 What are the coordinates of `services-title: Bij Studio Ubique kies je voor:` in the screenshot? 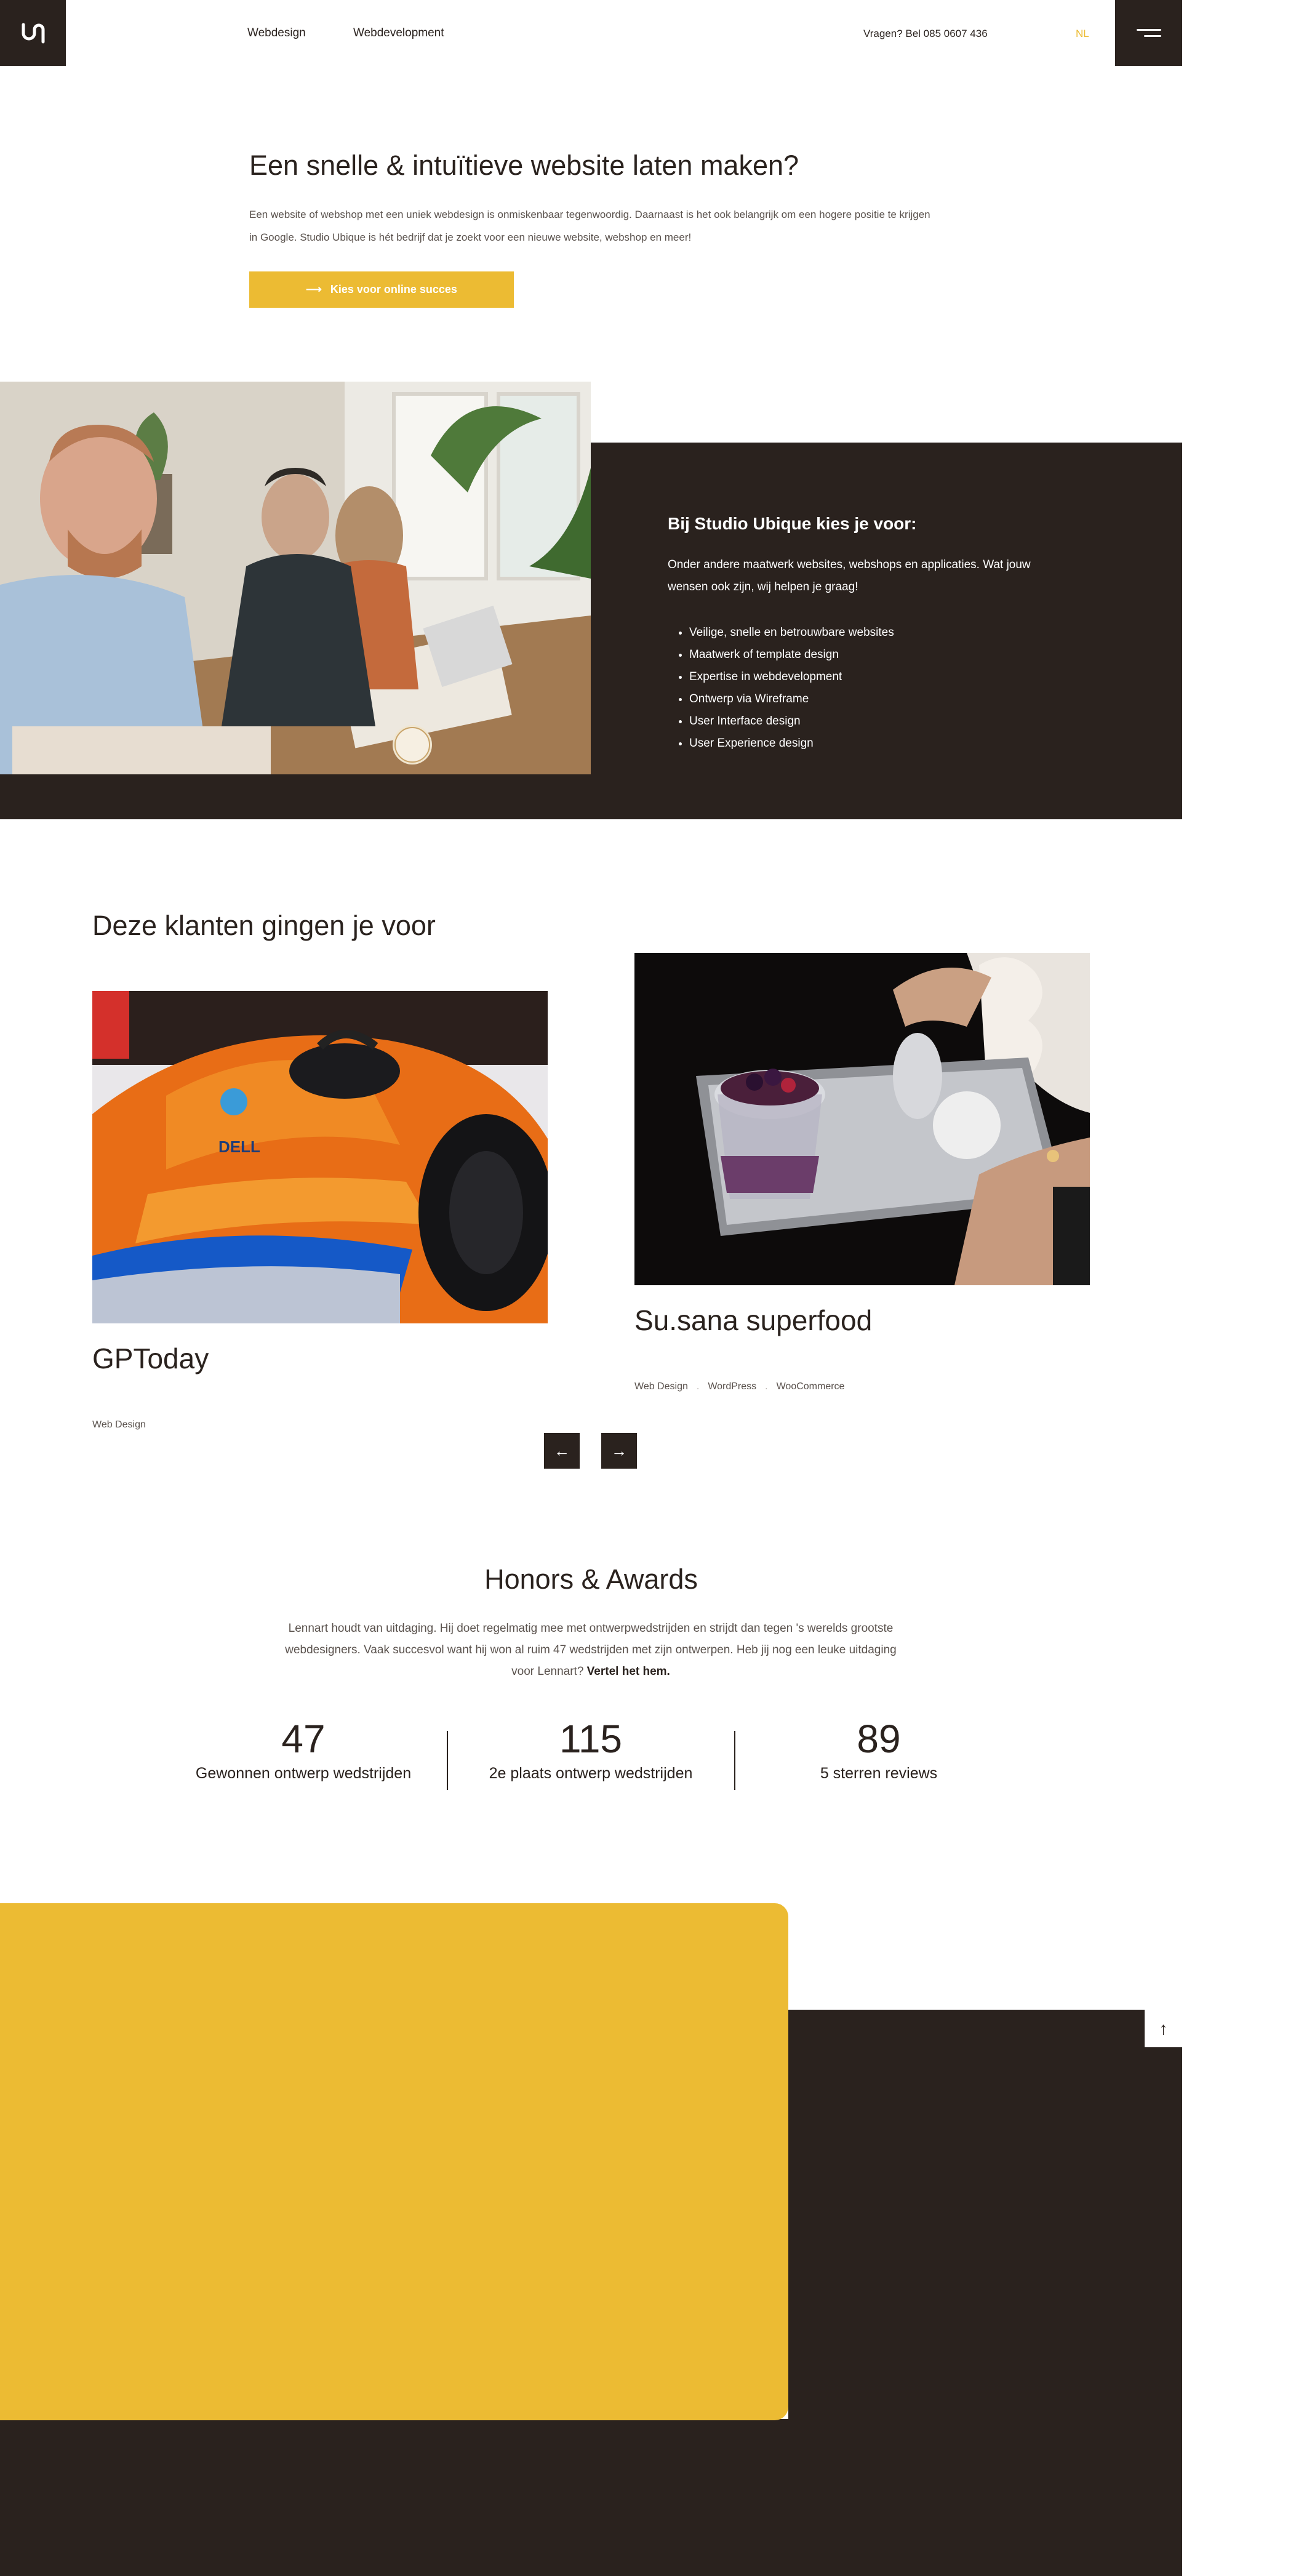 It's located at (792, 523).